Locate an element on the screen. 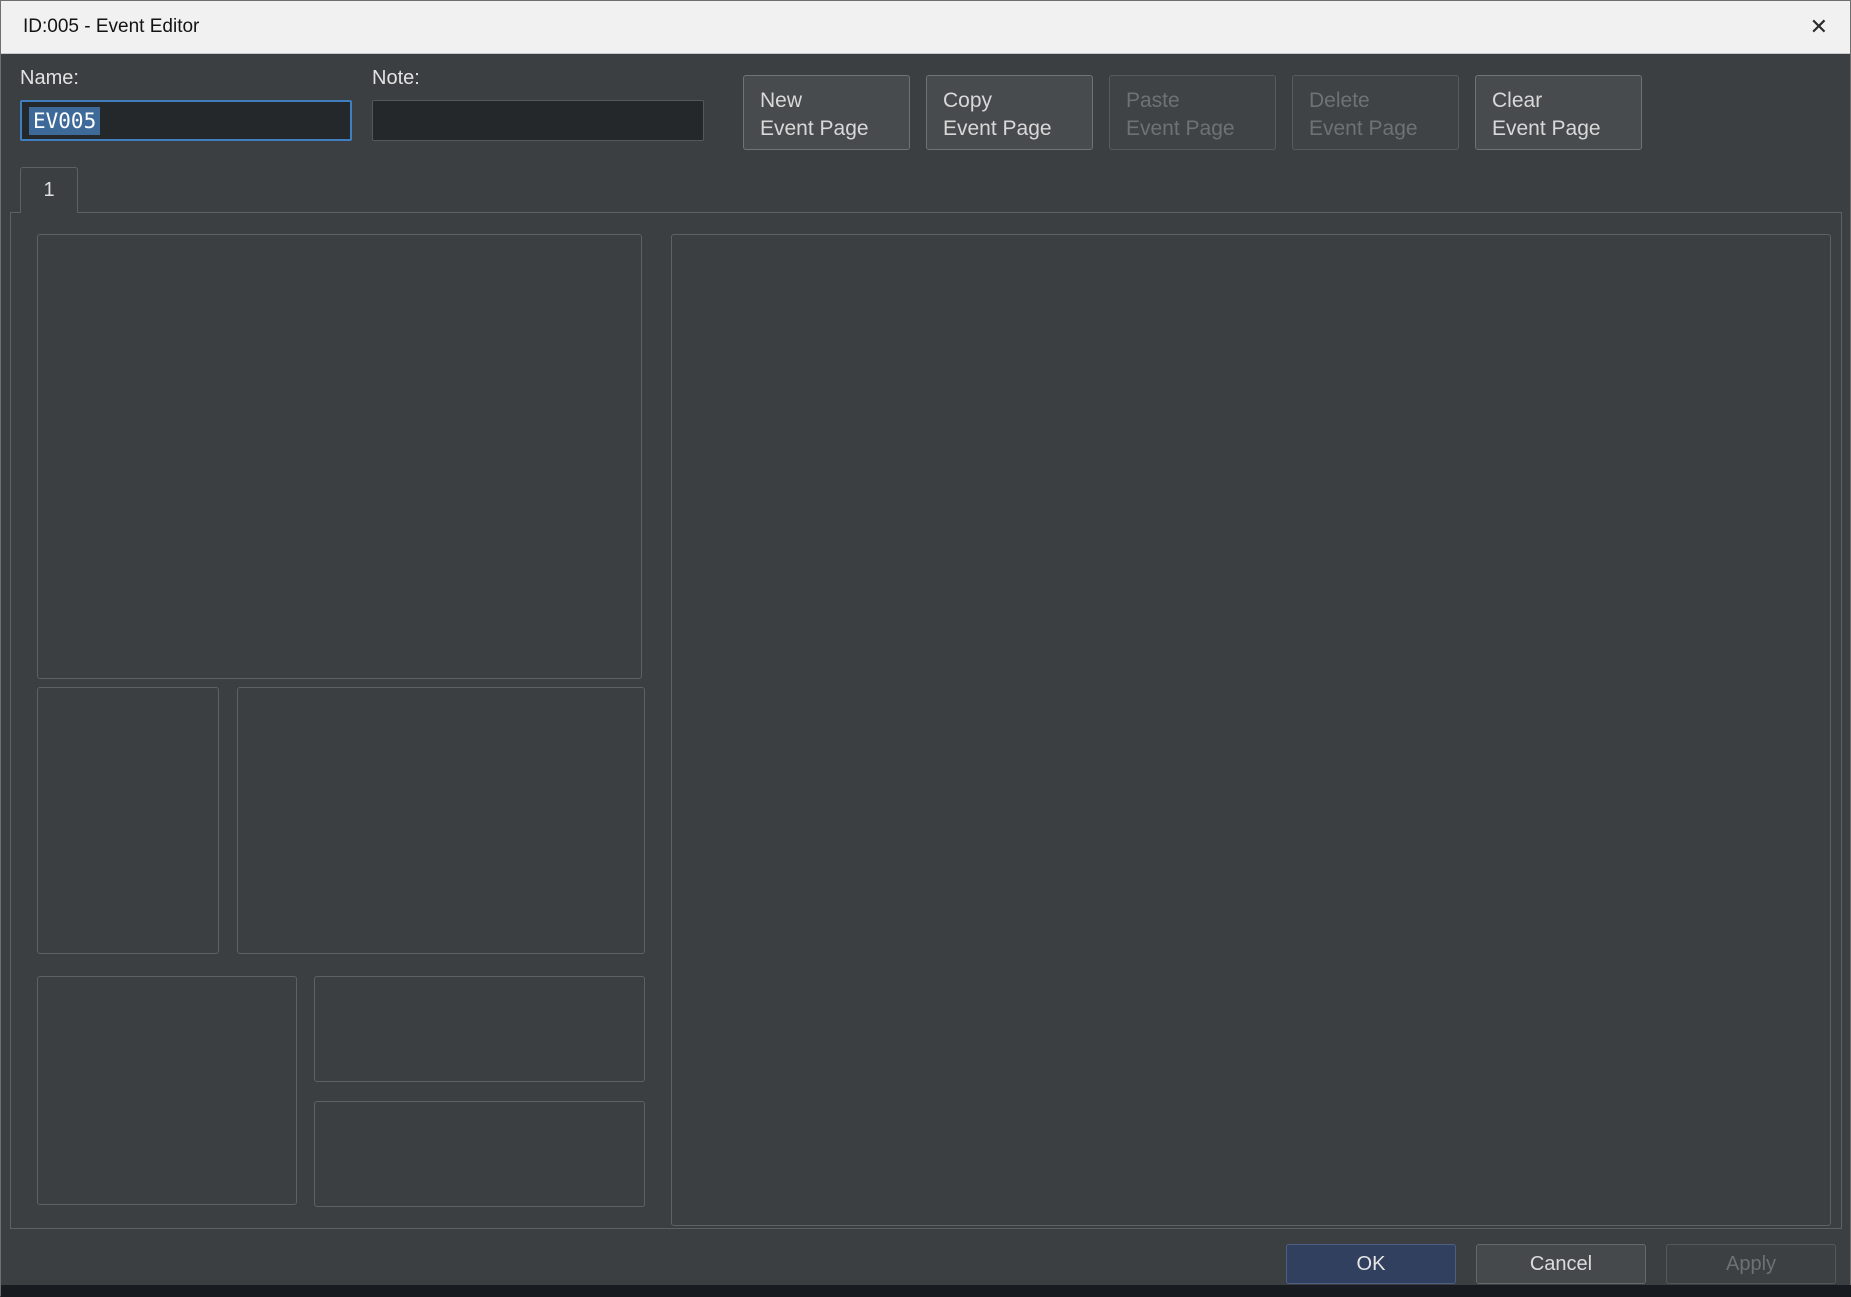 The width and height of the screenshot is (1851, 1297). paste-event-page-button: Paste Event Page is located at coordinates (1192, 112).